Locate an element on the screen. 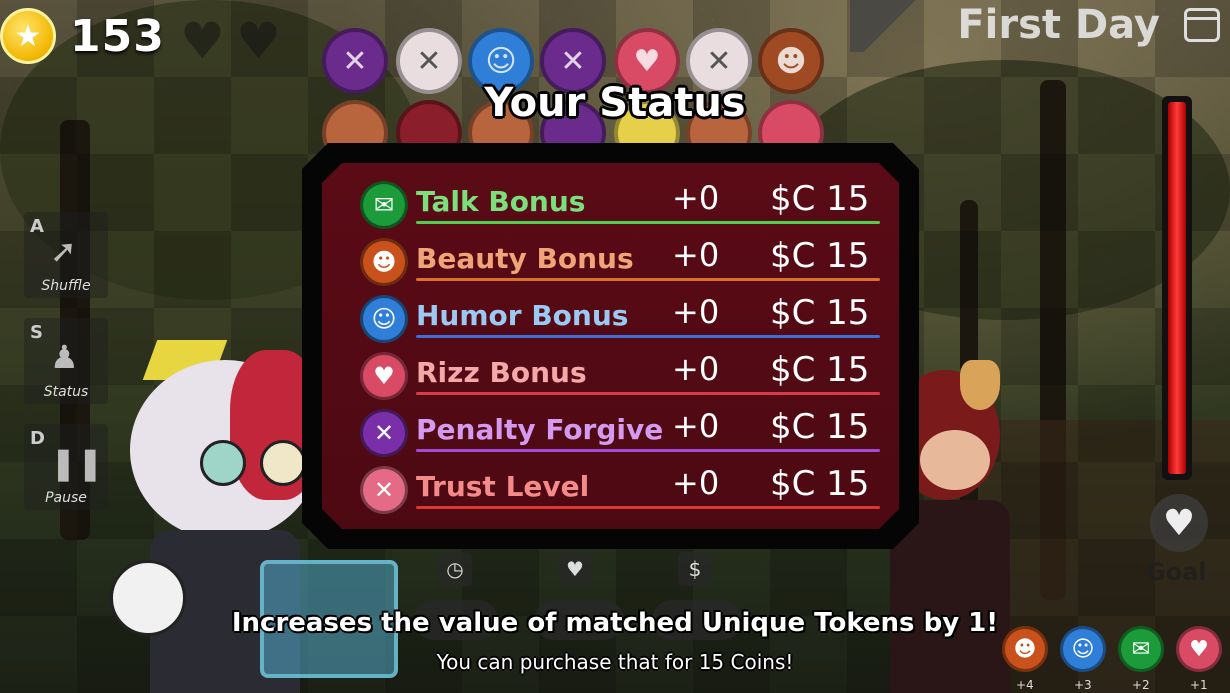 This screenshot has height=693, width=1230. dollar-icon: $ is located at coordinates (695, 569).